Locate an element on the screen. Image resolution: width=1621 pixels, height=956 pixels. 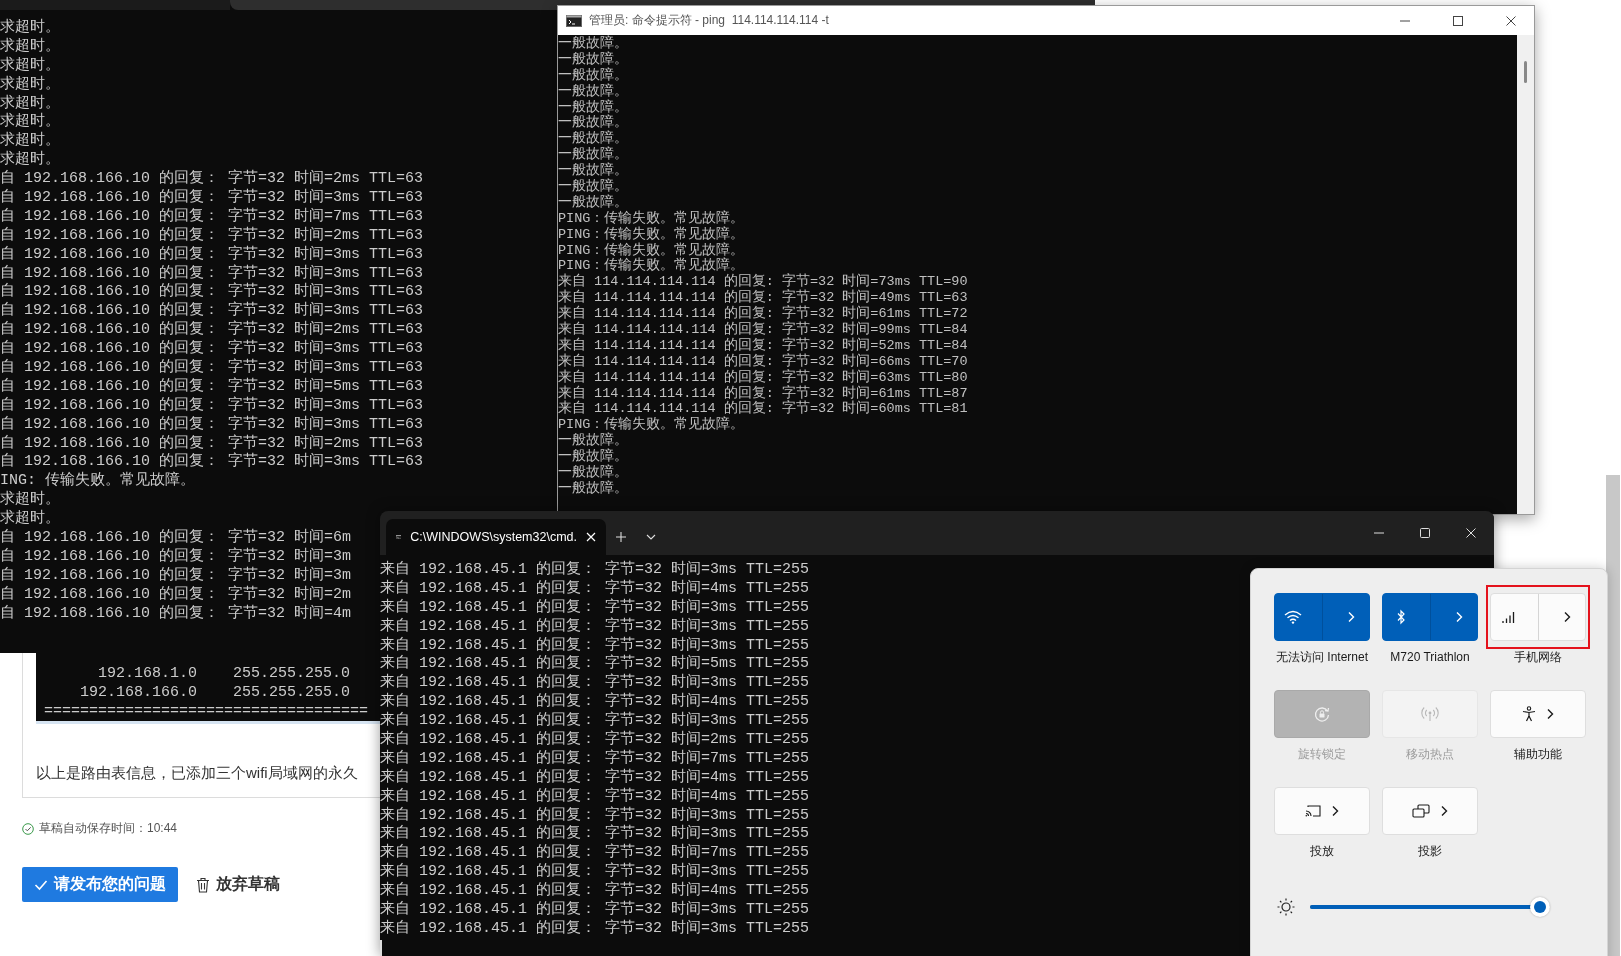
trash-icon is located at coordinates (203, 884).